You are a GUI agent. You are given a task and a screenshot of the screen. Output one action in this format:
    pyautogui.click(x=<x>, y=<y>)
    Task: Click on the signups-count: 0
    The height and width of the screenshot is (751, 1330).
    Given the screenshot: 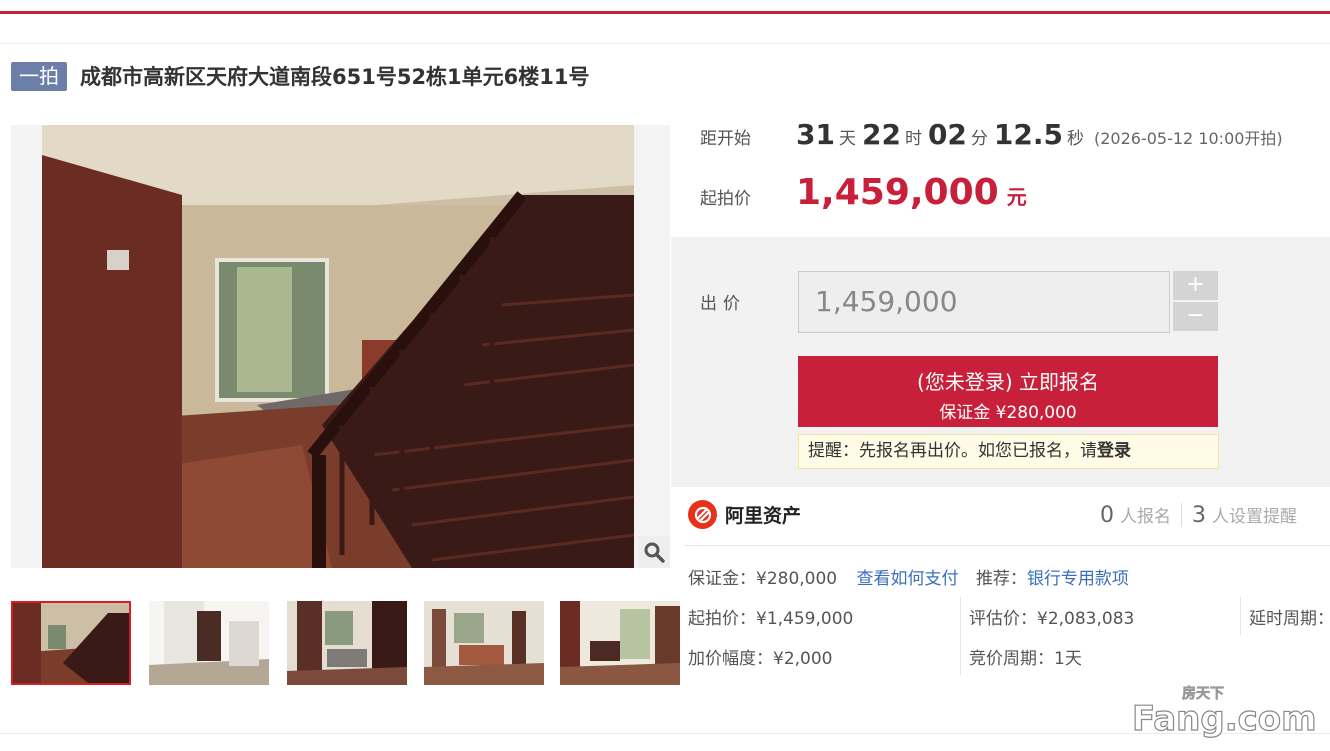 What is the action you would take?
    pyautogui.click(x=1107, y=515)
    